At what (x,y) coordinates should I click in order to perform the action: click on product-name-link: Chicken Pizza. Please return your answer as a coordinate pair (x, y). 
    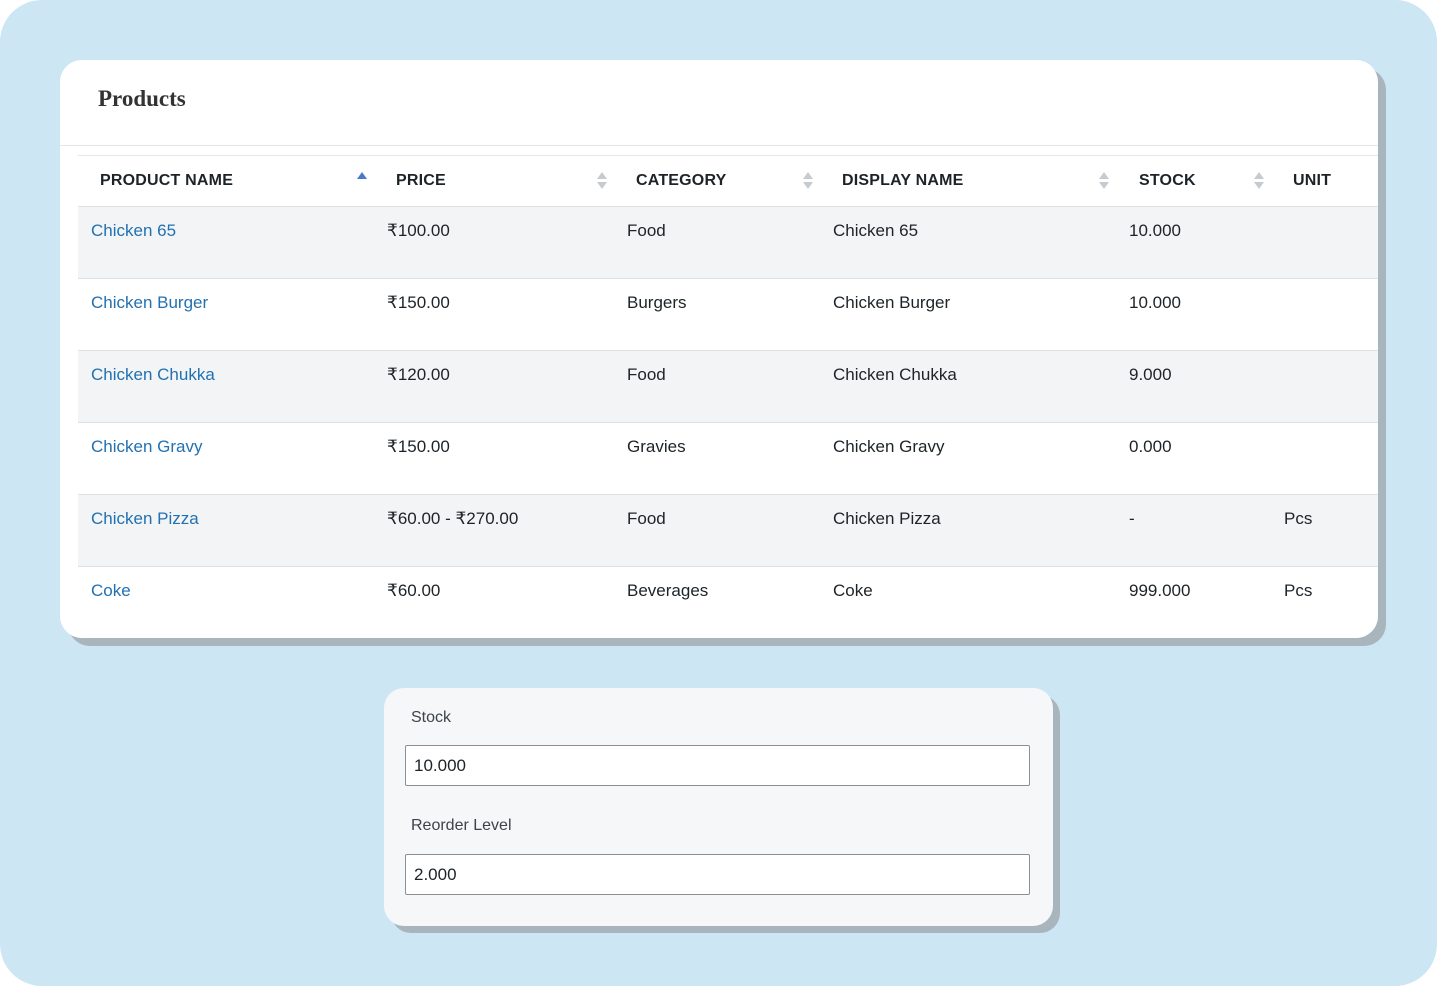
    Looking at the image, I should click on (145, 519).